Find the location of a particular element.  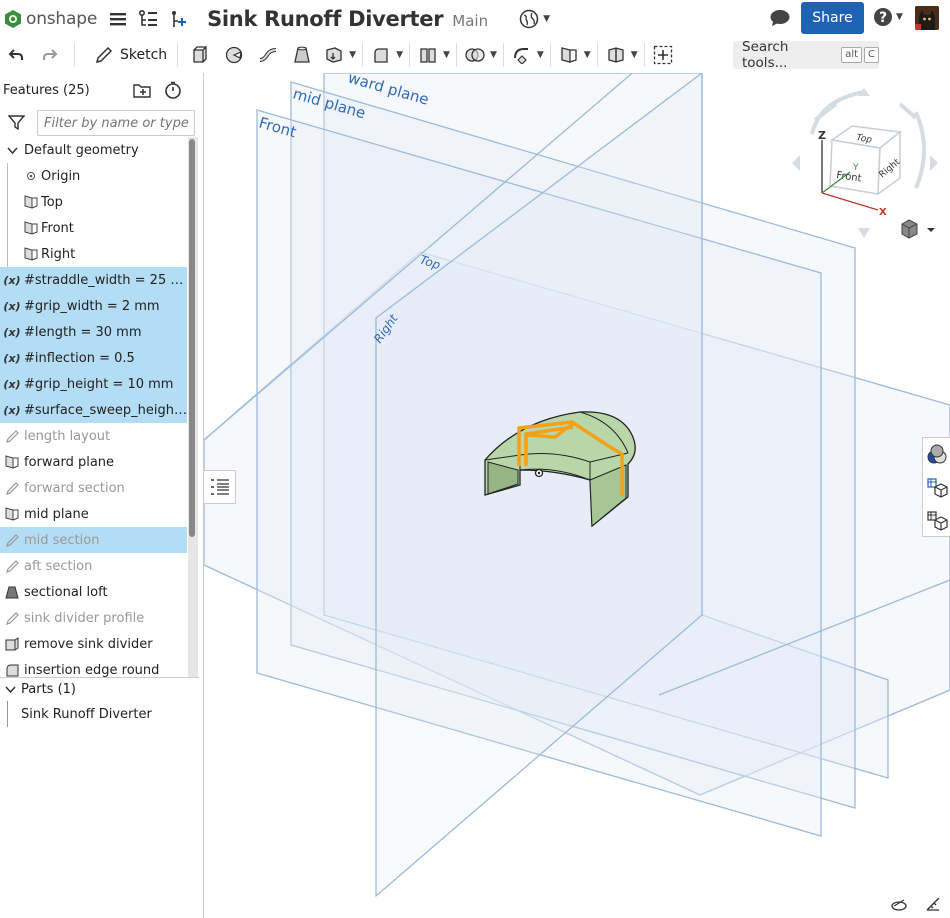

feature-scrollbar-thumb is located at coordinates (192, 338).